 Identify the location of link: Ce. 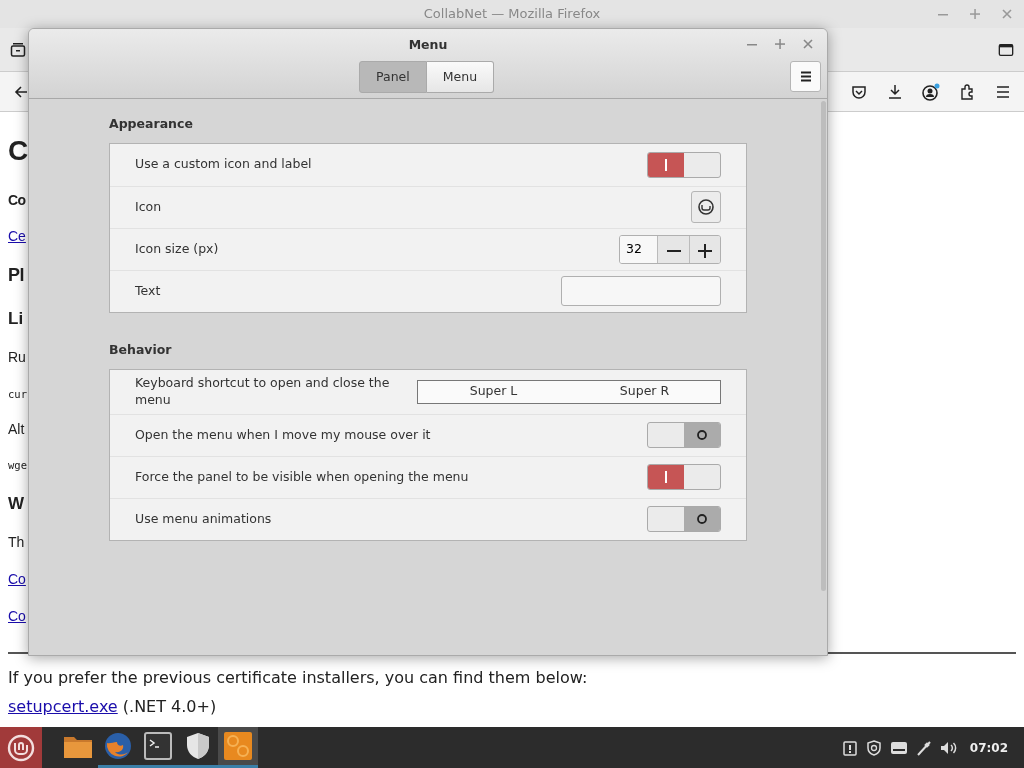
(18, 237).